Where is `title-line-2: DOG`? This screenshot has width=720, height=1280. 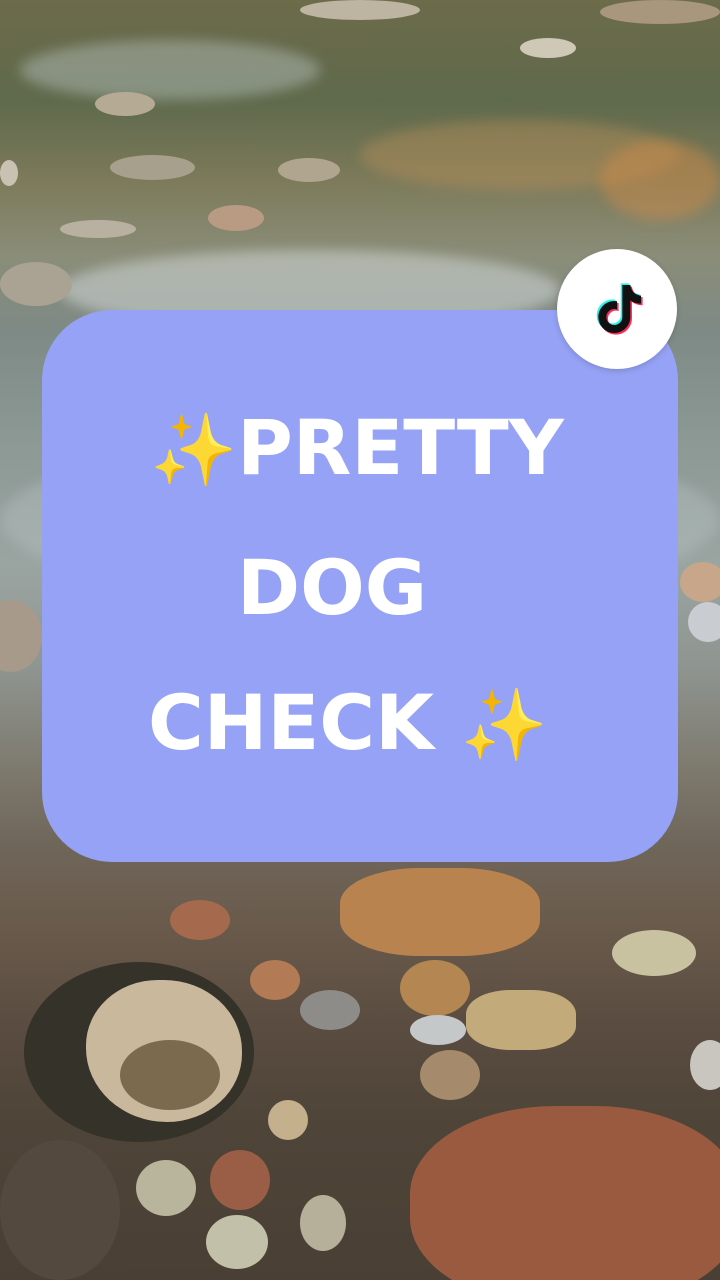 title-line-2: DOG is located at coordinates (332, 588).